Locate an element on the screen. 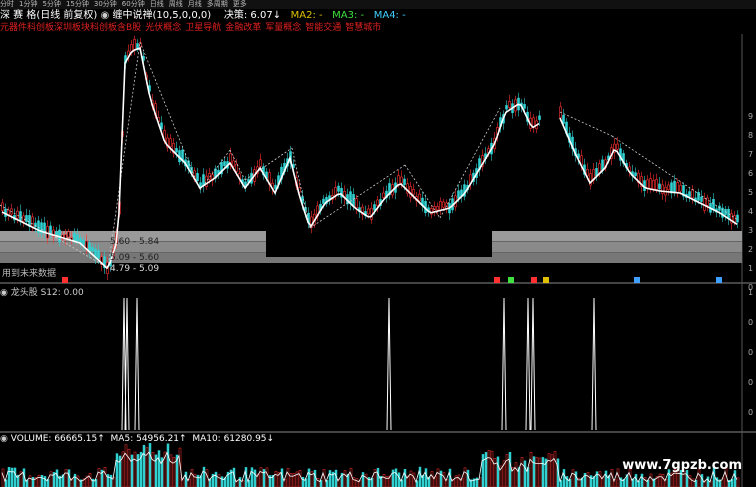  axis-tick: 9 is located at coordinates (751, 116).